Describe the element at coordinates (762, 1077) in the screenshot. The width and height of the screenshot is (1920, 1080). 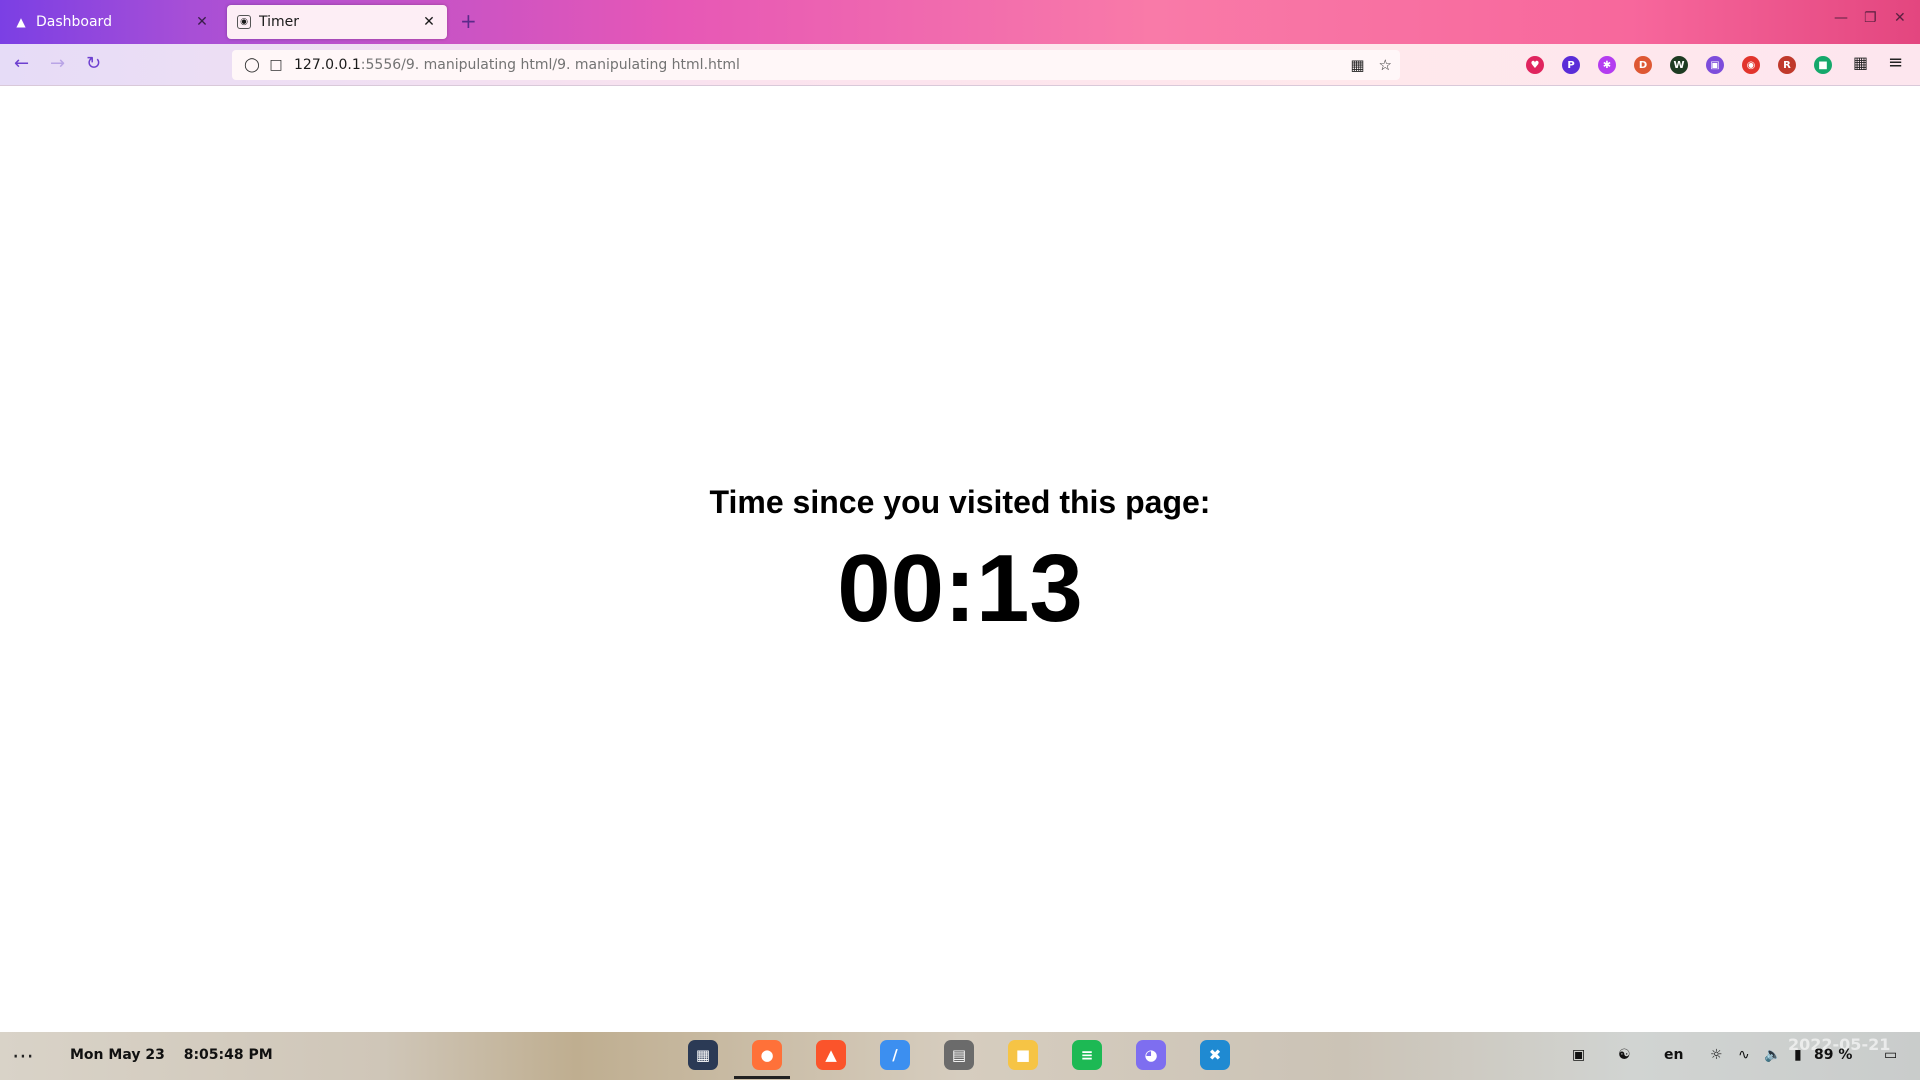
I see `active-app-indicator` at that location.